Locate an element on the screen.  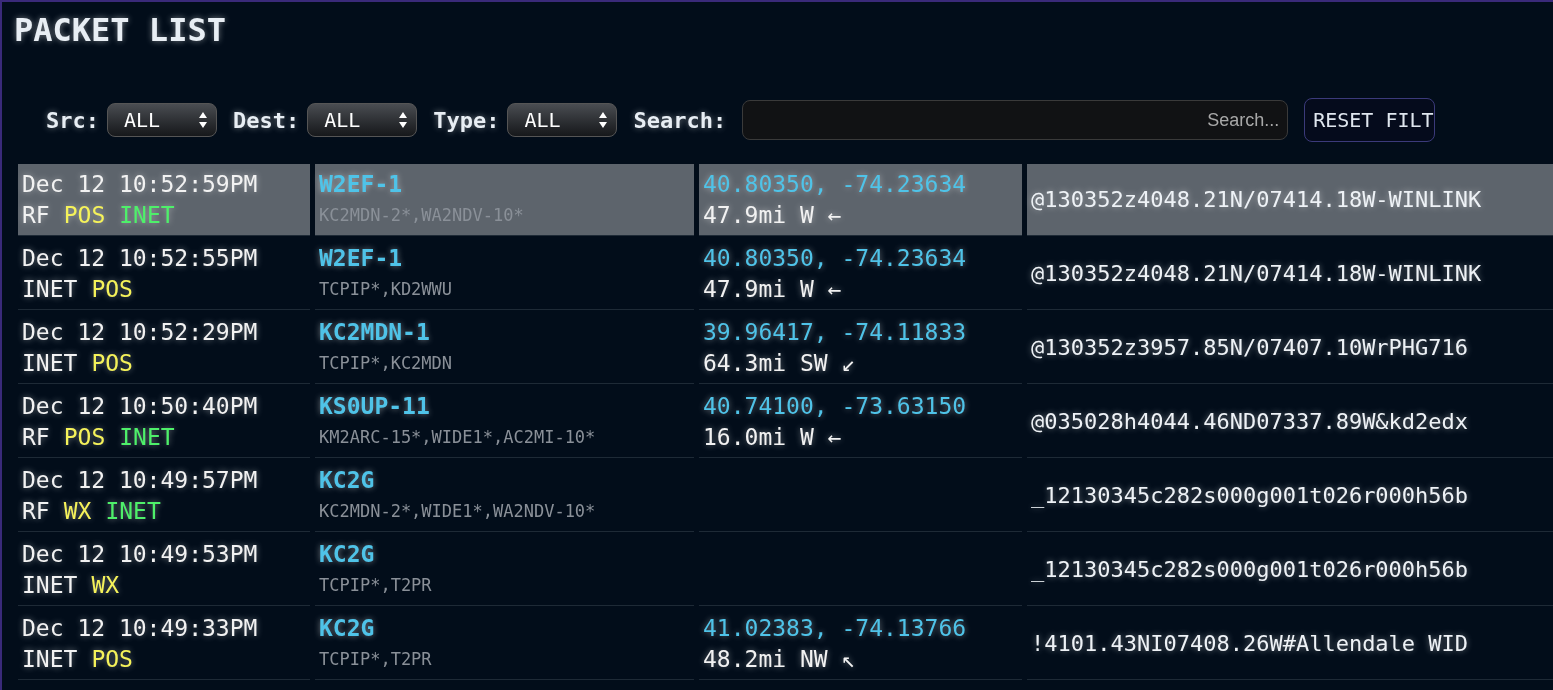
raw-packet: !4101.43NI07408.26W#Allendale WID is located at coordinates (1250, 644).